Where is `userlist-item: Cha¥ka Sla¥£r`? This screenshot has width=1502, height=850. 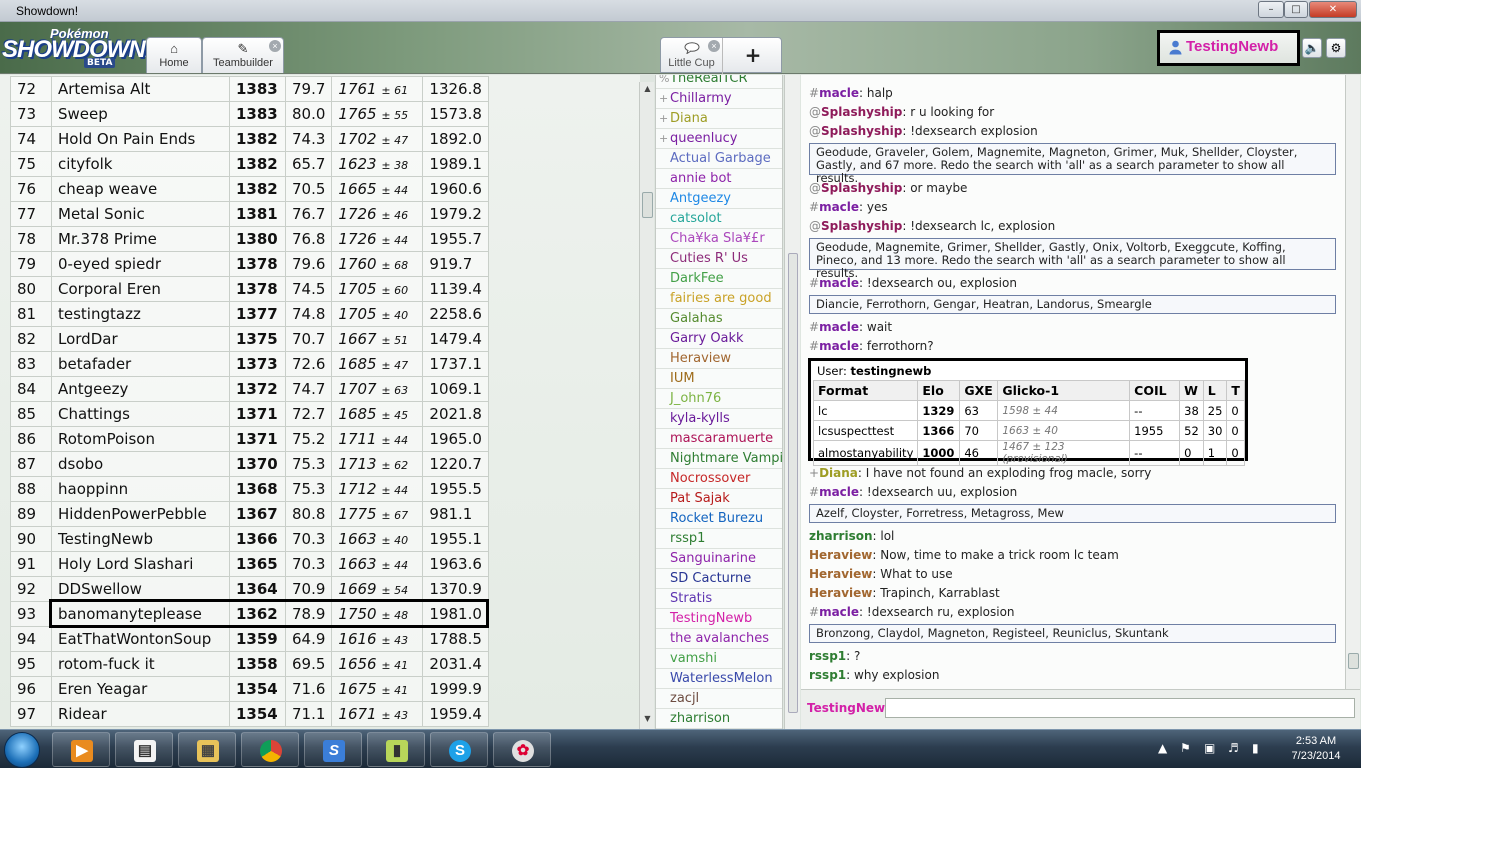 userlist-item: Cha¥ka Sla¥£r is located at coordinates (719, 239).